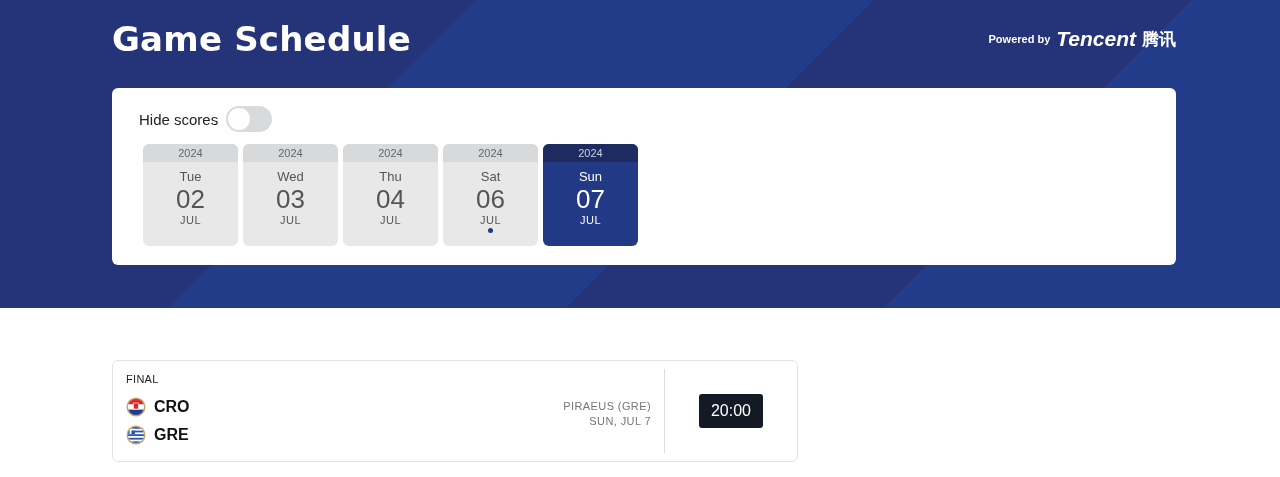 This screenshot has width=1280, height=477. I want to click on game-date: SUN, JUL 7, so click(619, 421).